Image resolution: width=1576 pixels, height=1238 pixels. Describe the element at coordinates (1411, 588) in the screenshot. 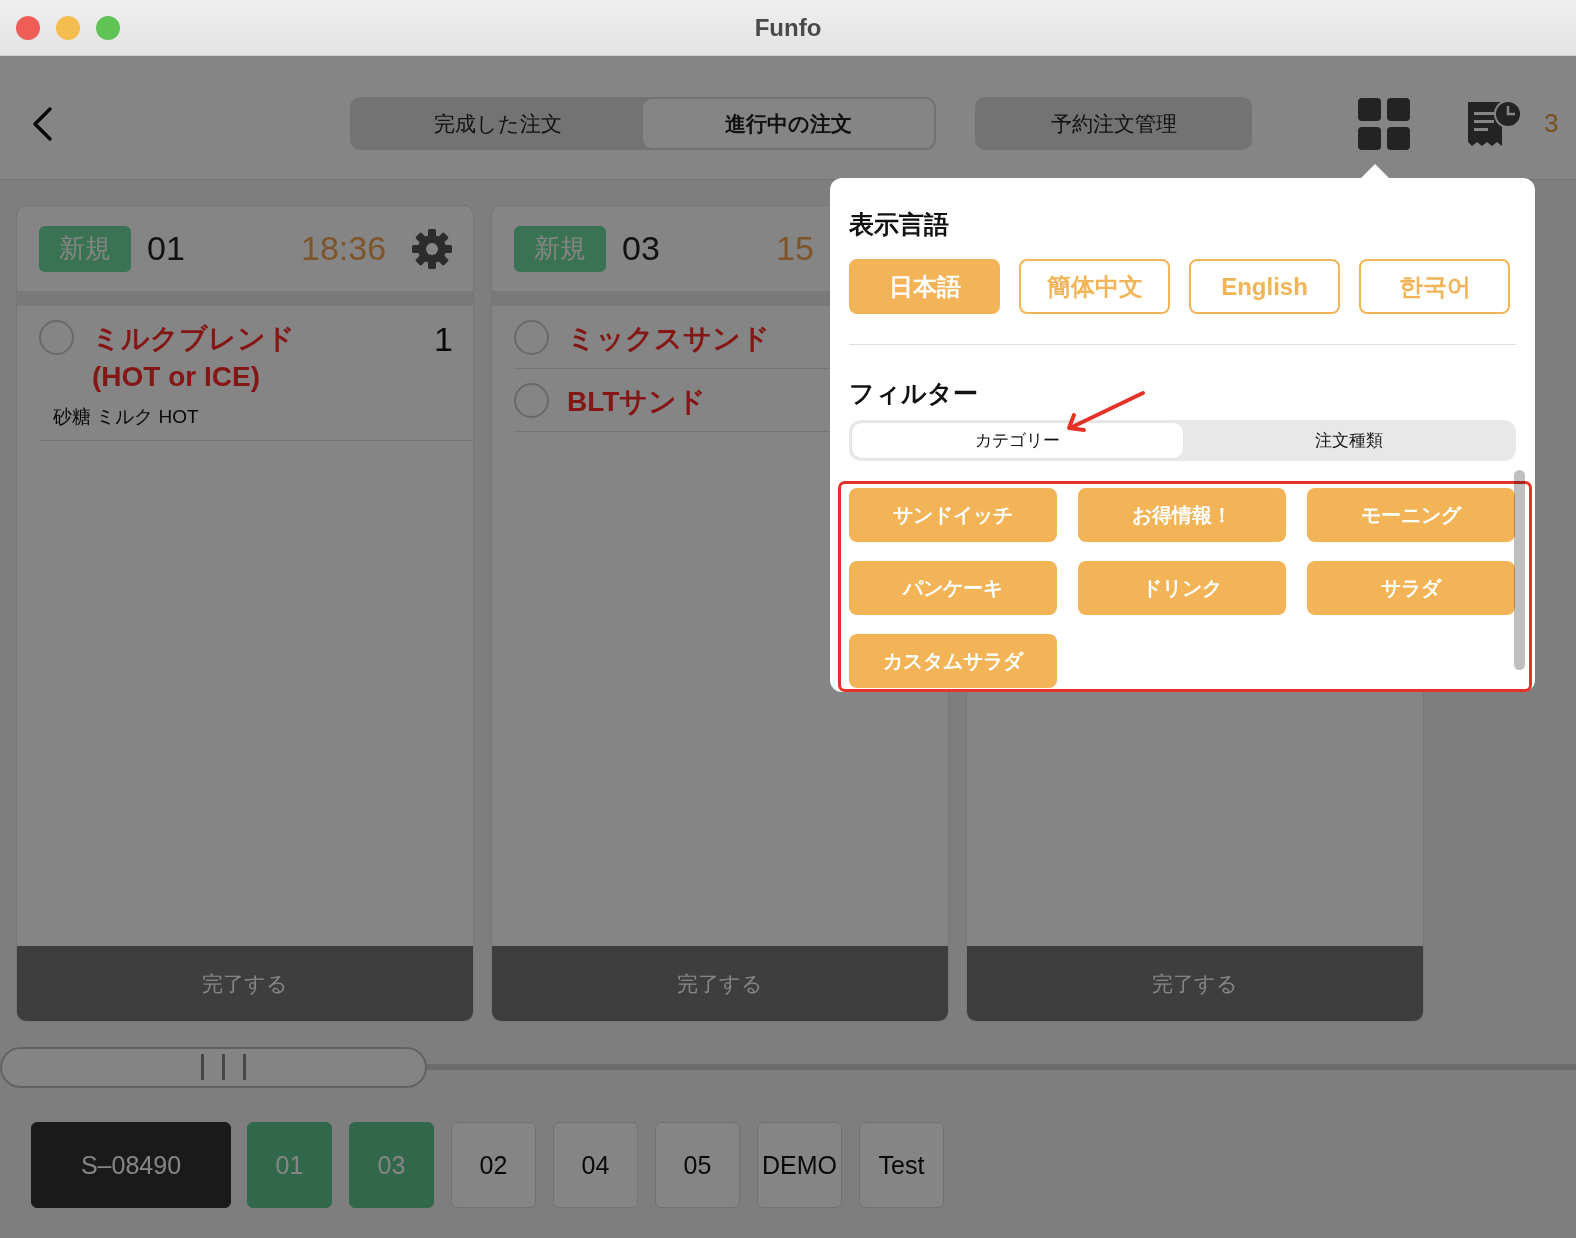

I see `category-button: サラダ` at that location.